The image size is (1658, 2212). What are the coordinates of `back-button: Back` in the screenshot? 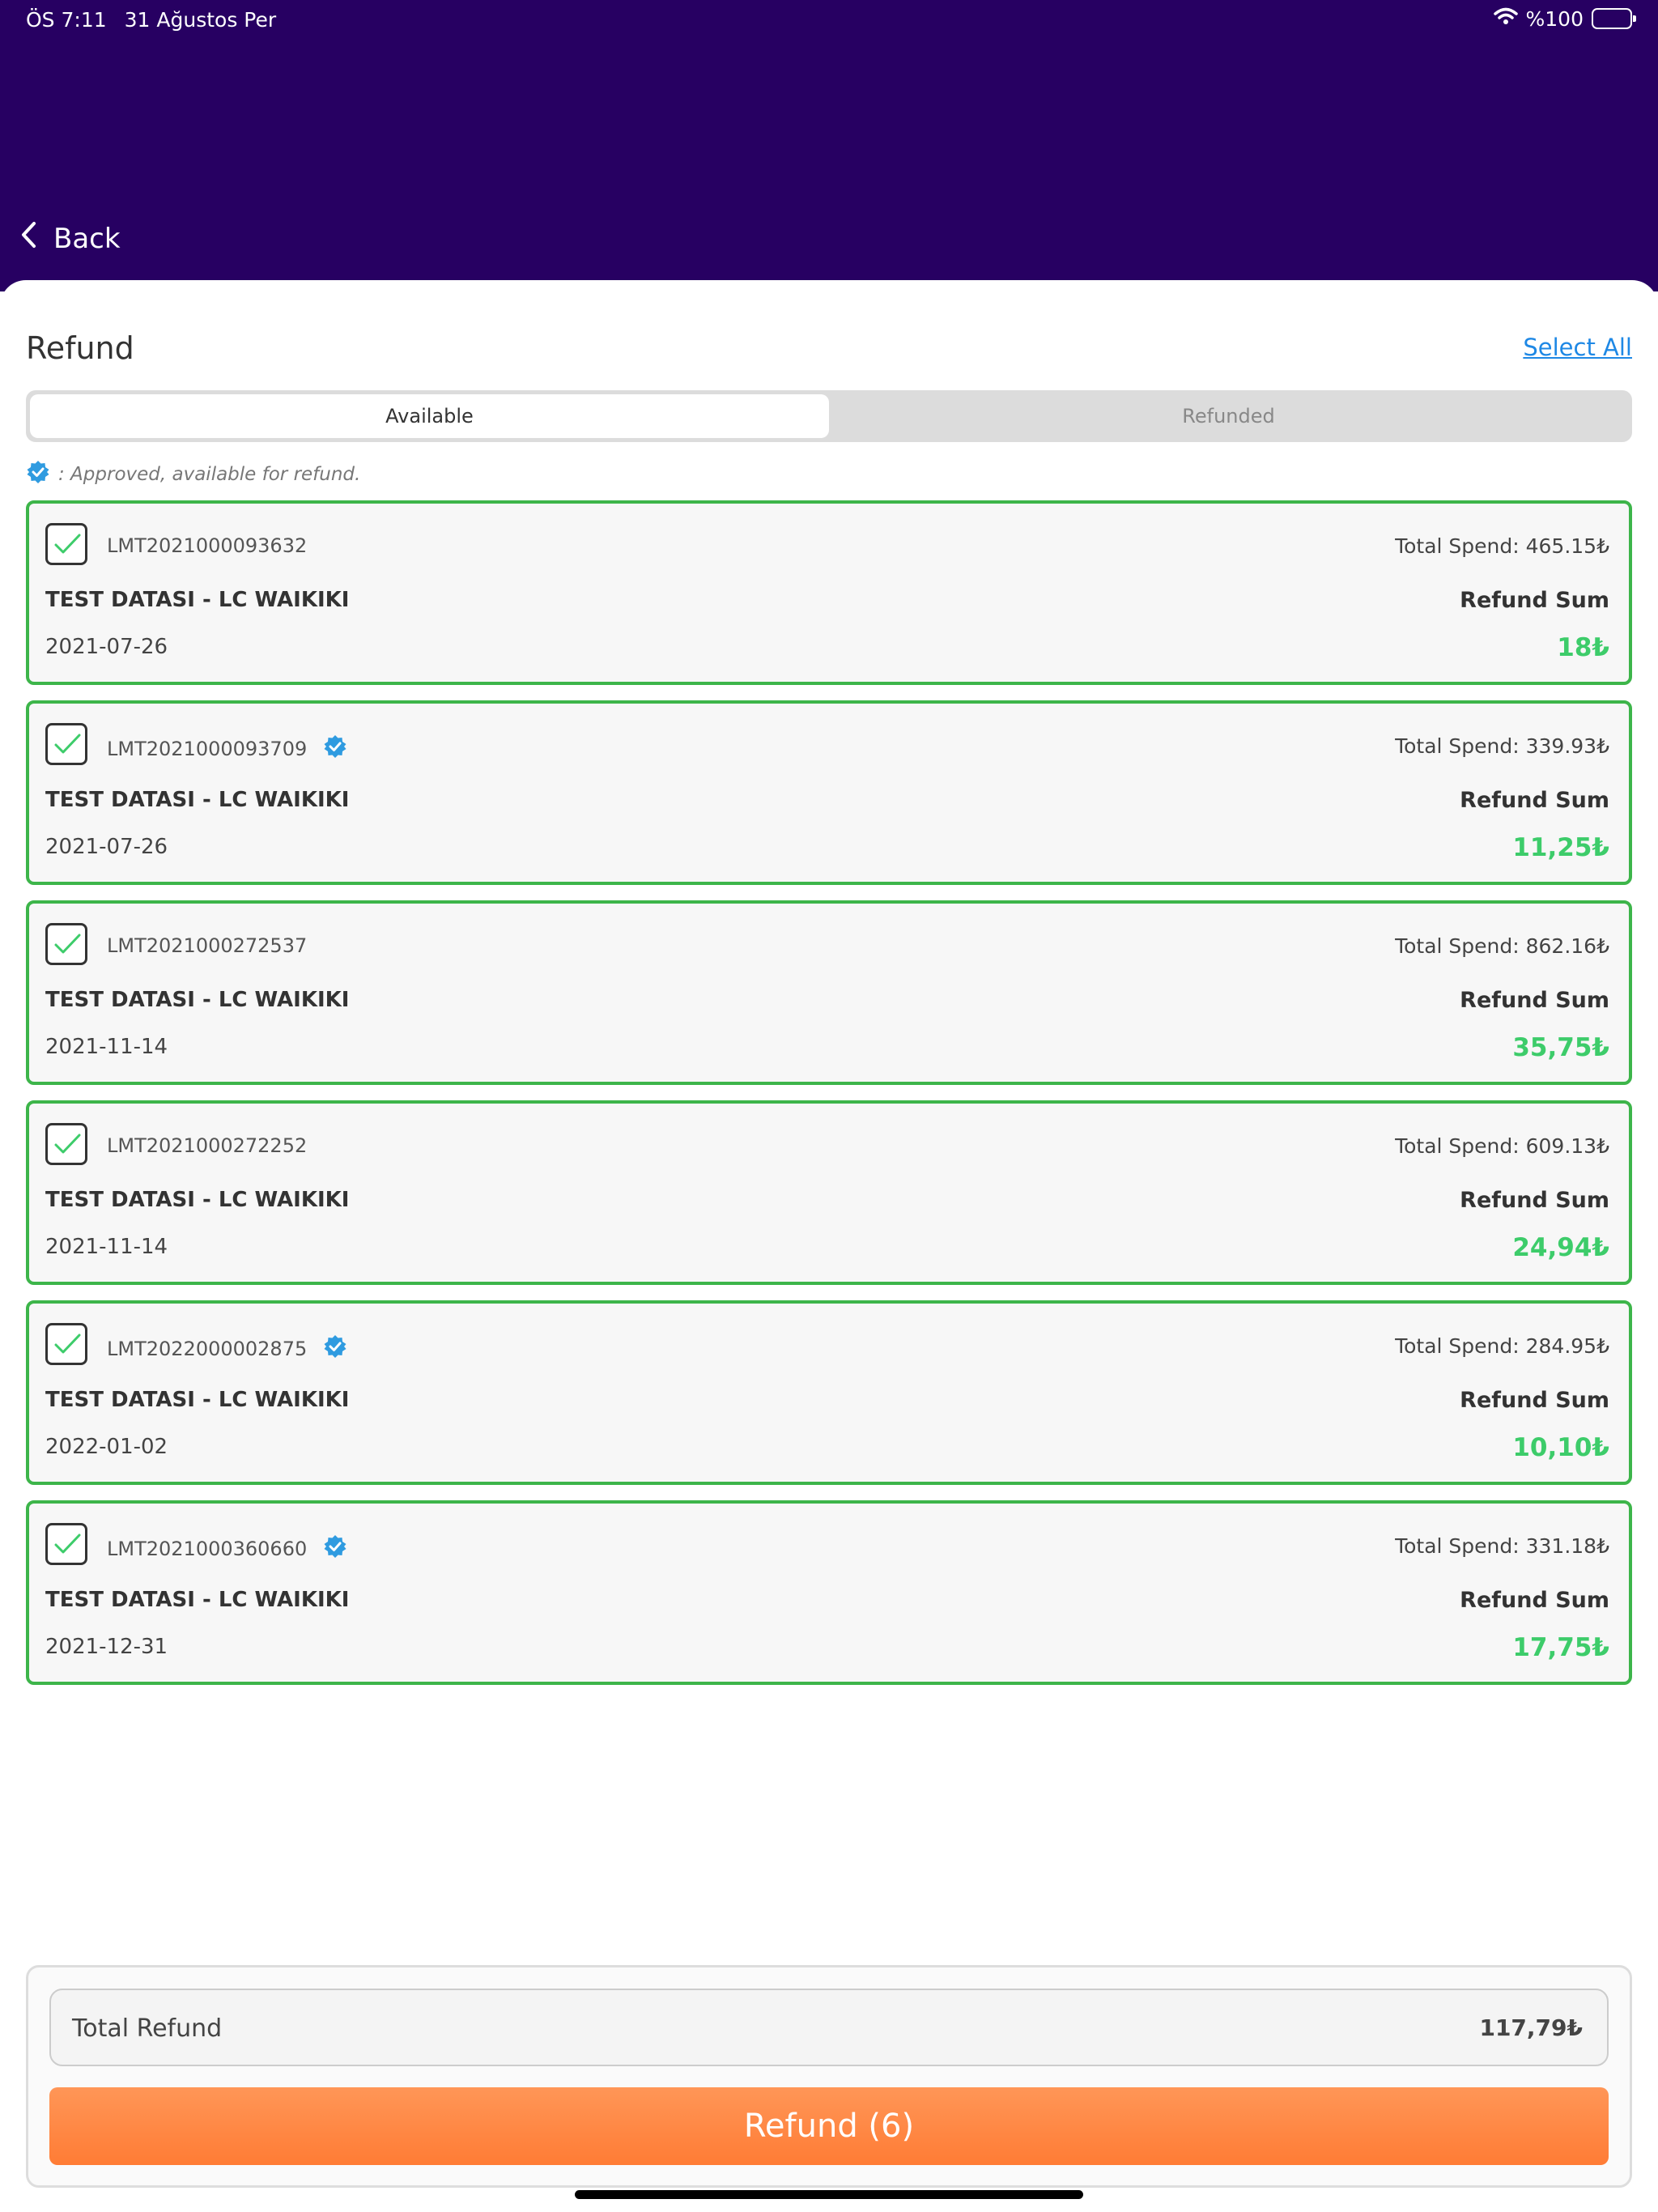 It's located at (70, 238).